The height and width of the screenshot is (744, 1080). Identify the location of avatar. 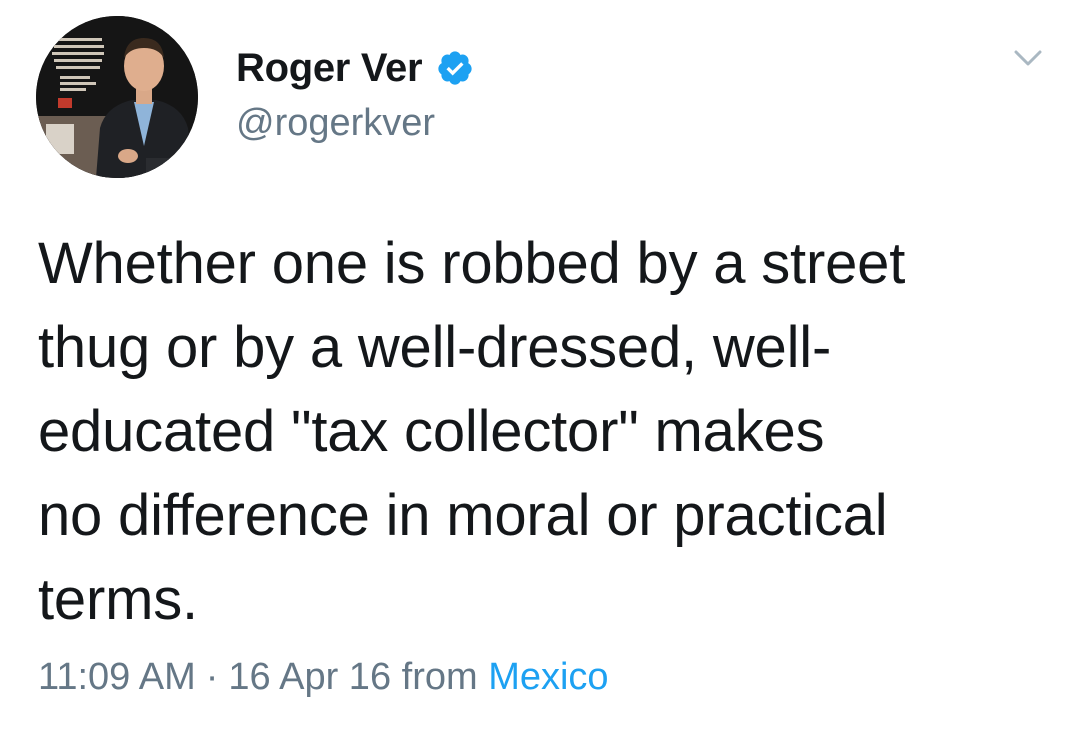
(117, 97).